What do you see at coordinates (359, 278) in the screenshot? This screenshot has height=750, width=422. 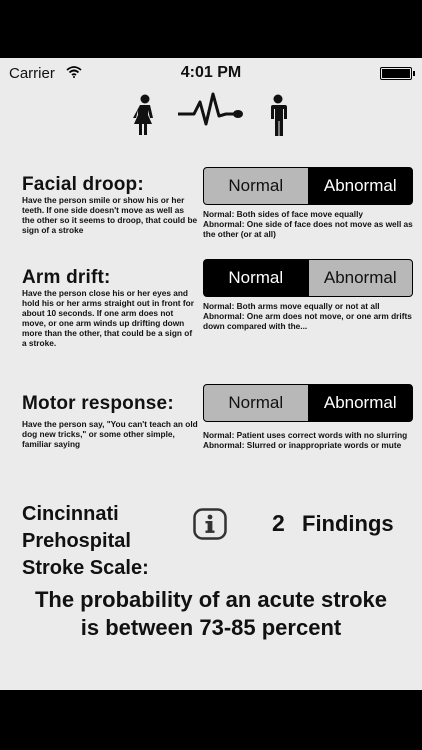 I see `arm-drift-abnormal-option: Abnormal` at bounding box center [359, 278].